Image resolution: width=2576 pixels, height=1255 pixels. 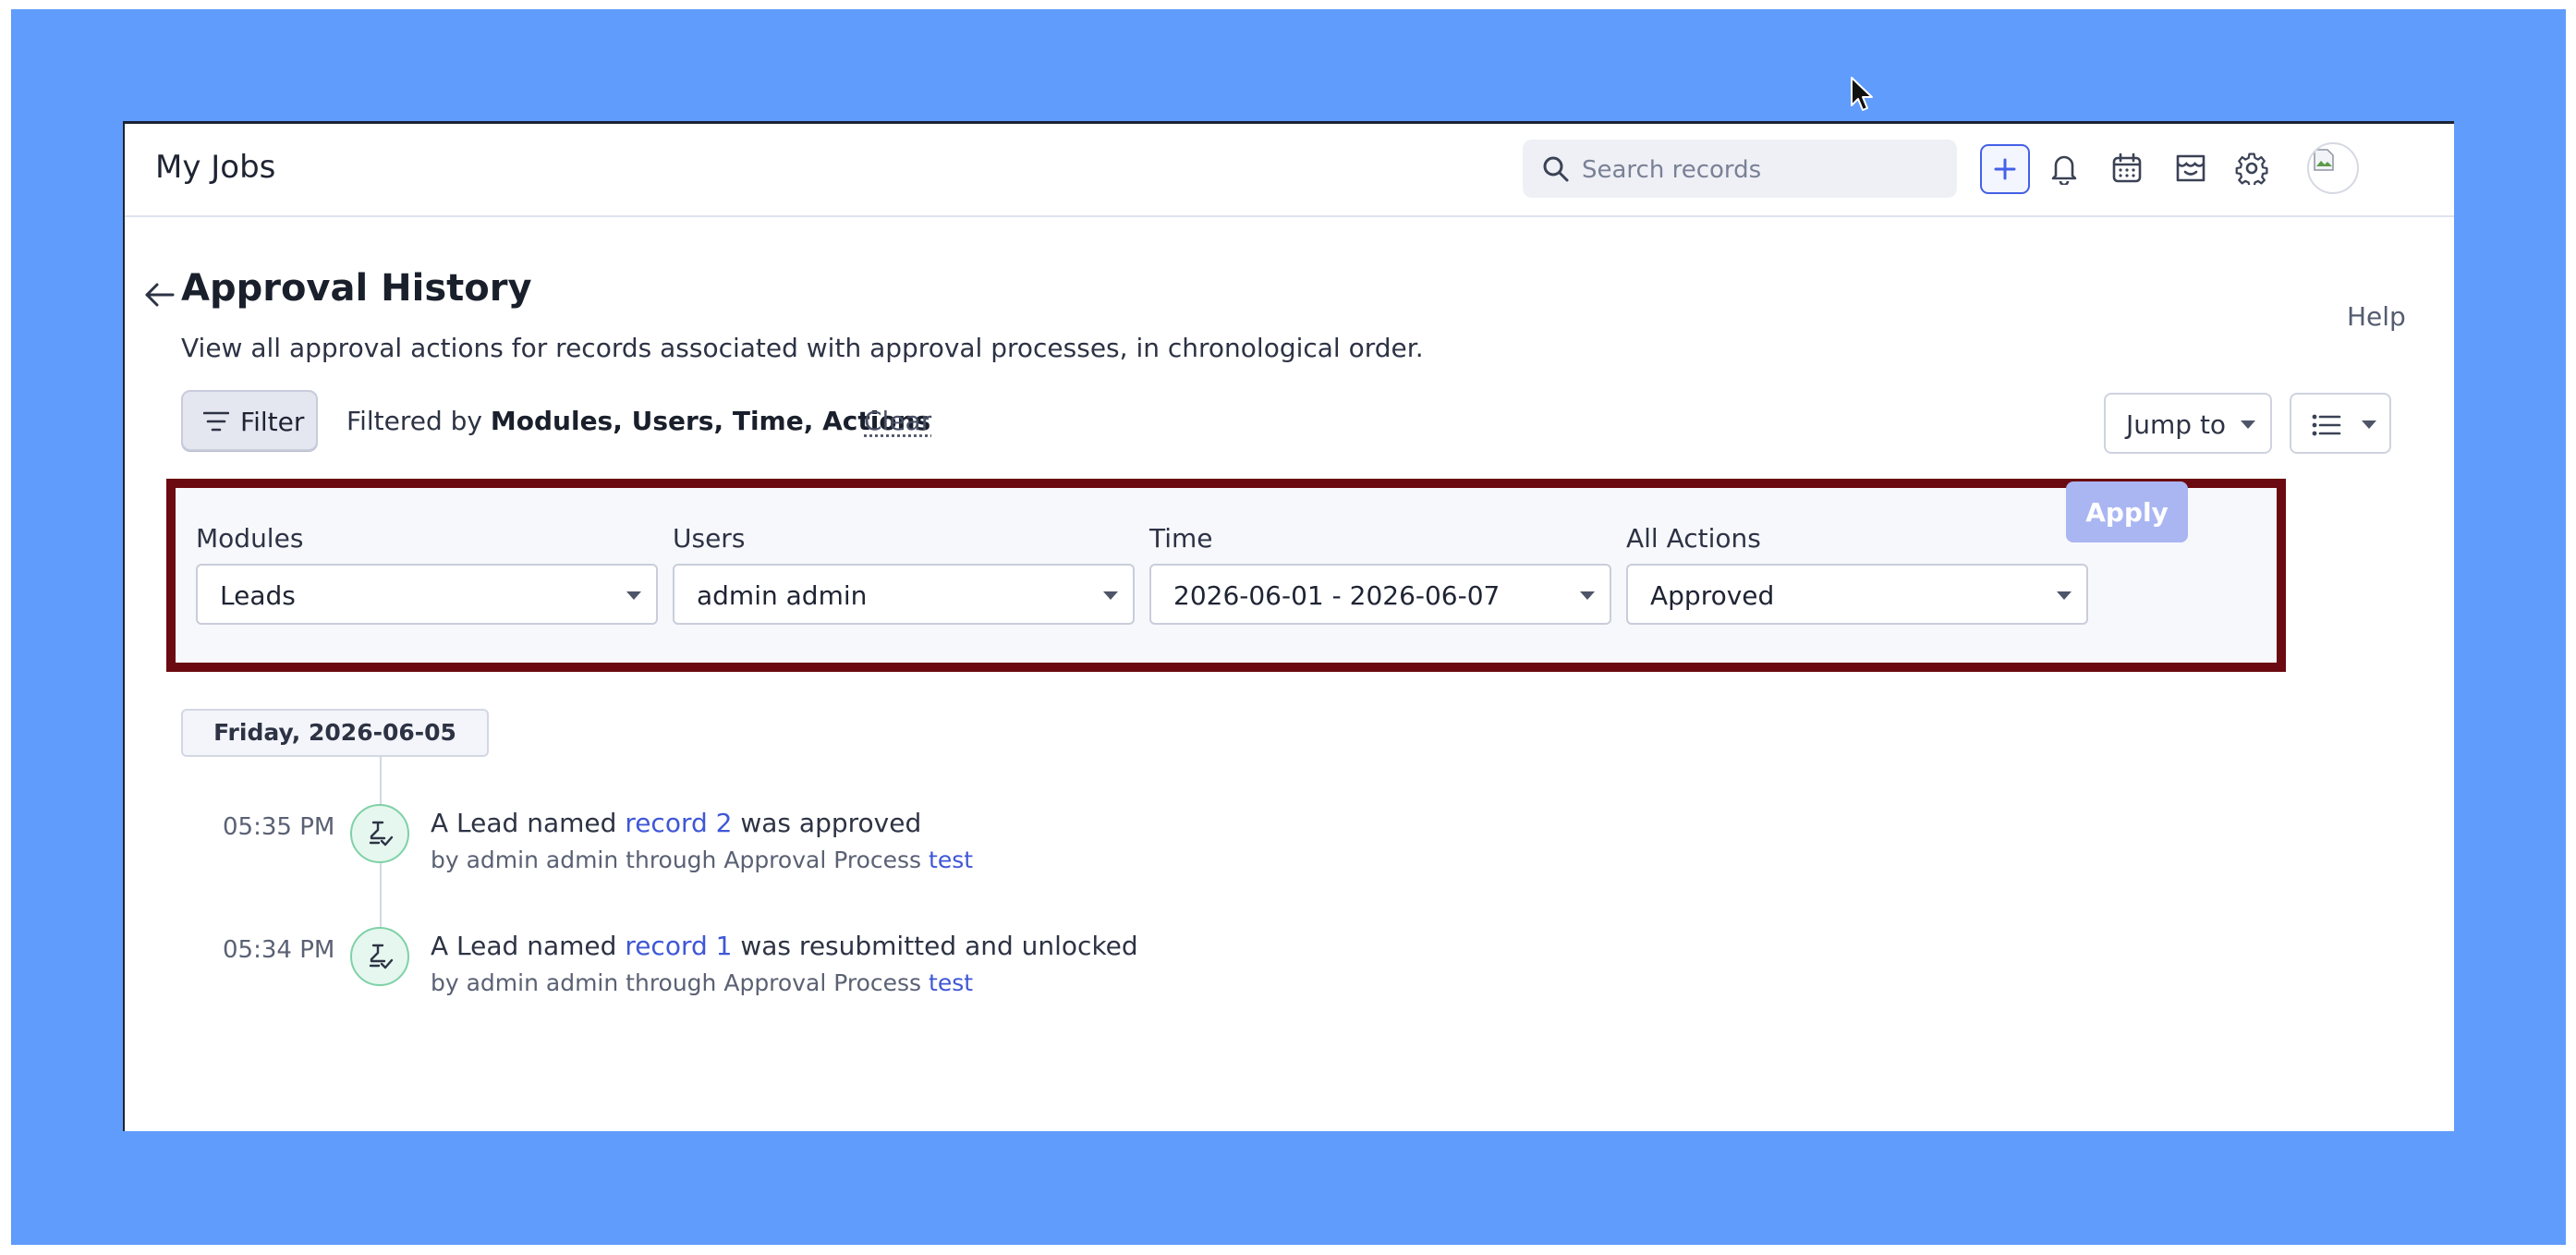 I want to click on gear-icon, so click(x=2251, y=169).